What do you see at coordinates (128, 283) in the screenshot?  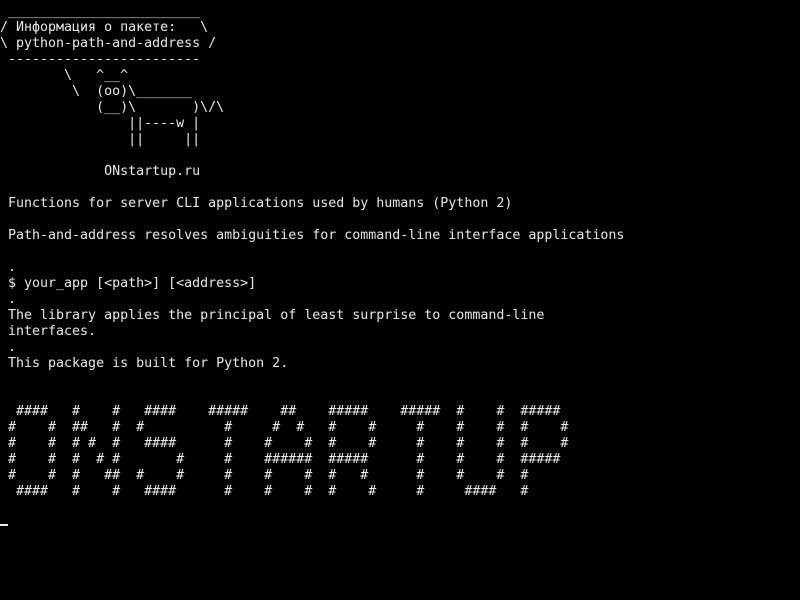 I see `description-line: $ your_app [<path>] [<address>]` at bounding box center [128, 283].